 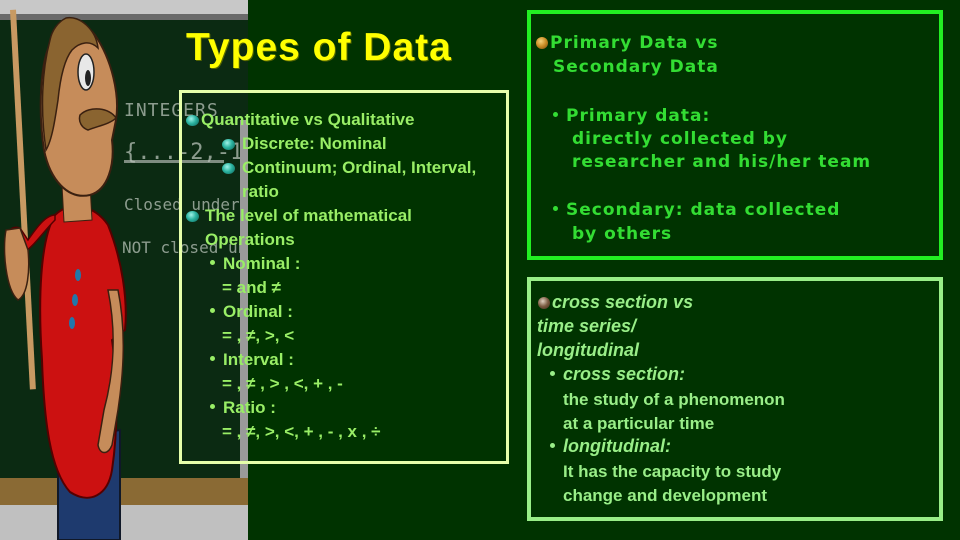 What do you see at coordinates (587, 326) in the screenshot?
I see `box-heading: time series/` at bounding box center [587, 326].